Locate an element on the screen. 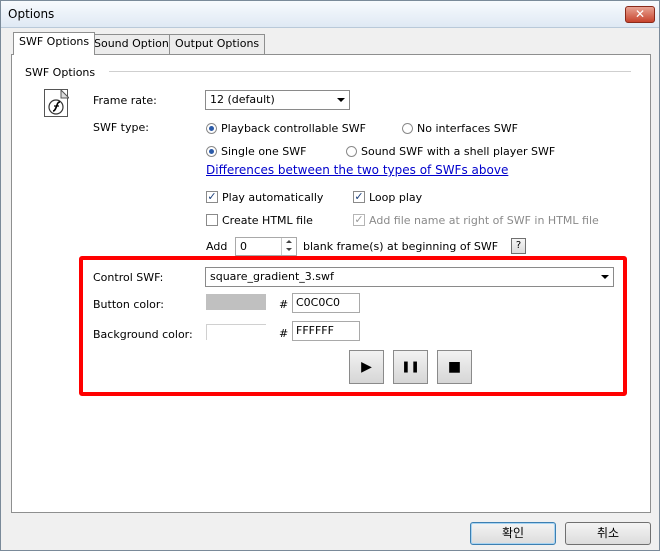 This screenshot has height=551, width=660. control-swf-label: Control SWF: is located at coordinates (128, 277).